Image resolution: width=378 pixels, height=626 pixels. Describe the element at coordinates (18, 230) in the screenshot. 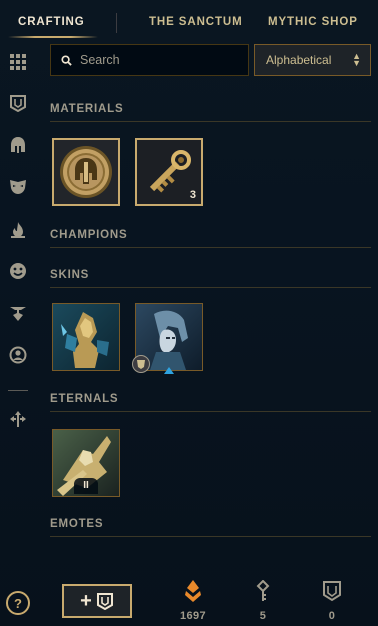

I see `flame-icon` at that location.